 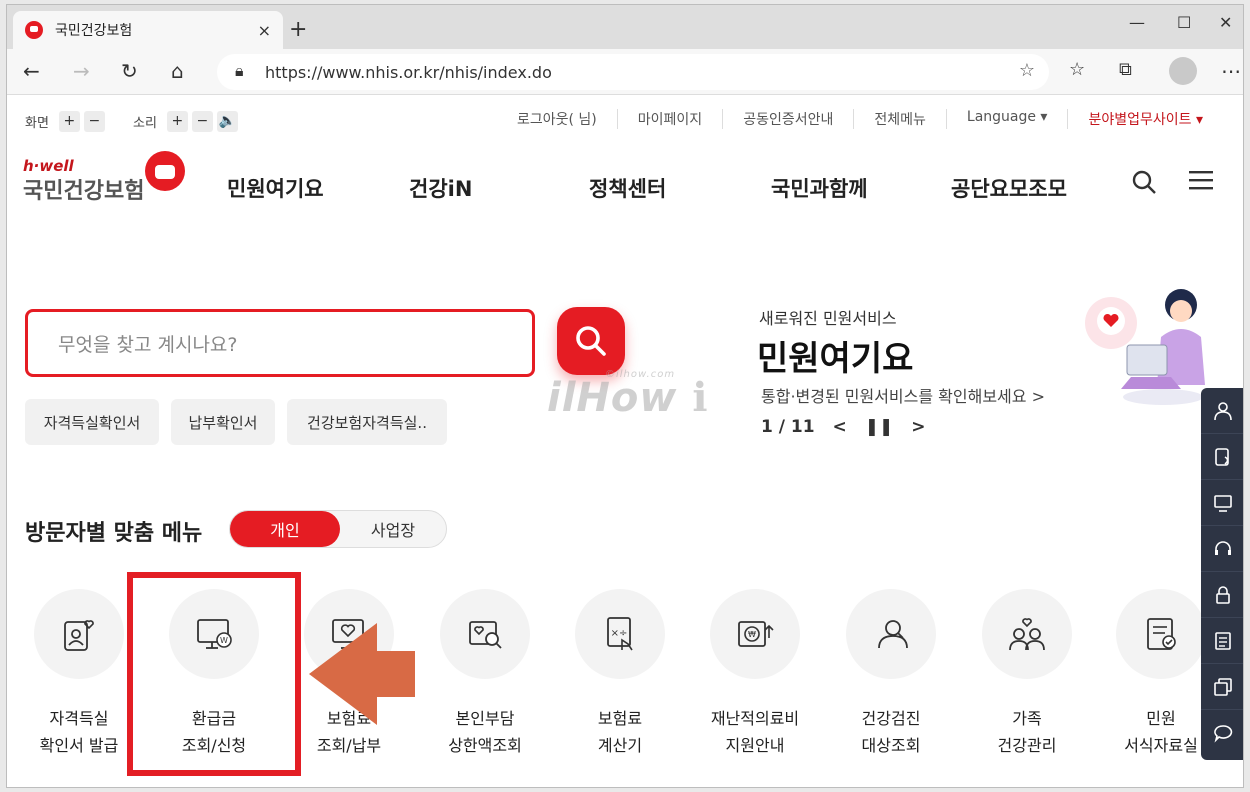 I want to click on gnb-minwon: 민원여기요, so click(x=275, y=188).